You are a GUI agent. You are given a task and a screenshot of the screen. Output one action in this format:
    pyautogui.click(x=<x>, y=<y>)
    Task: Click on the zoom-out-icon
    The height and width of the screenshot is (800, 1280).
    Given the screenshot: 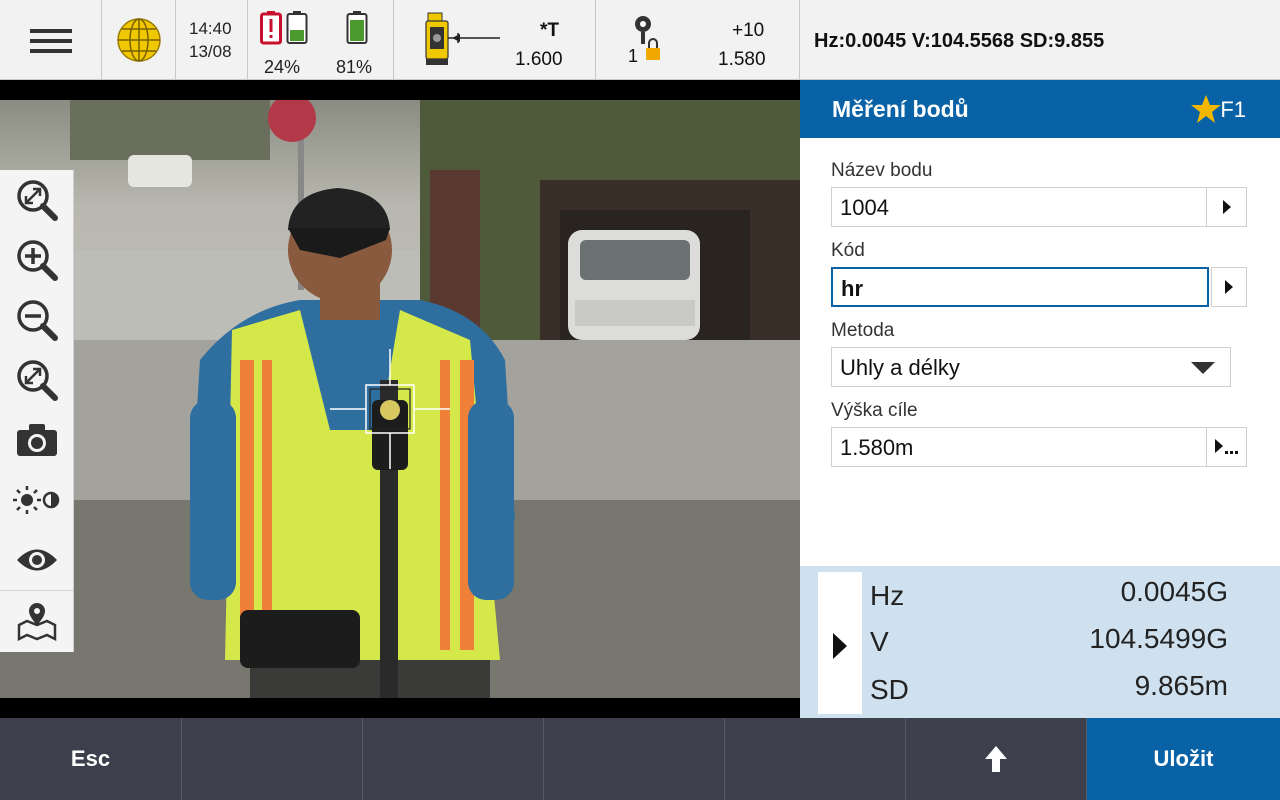 What is the action you would take?
    pyautogui.click(x=37, y=320)
    